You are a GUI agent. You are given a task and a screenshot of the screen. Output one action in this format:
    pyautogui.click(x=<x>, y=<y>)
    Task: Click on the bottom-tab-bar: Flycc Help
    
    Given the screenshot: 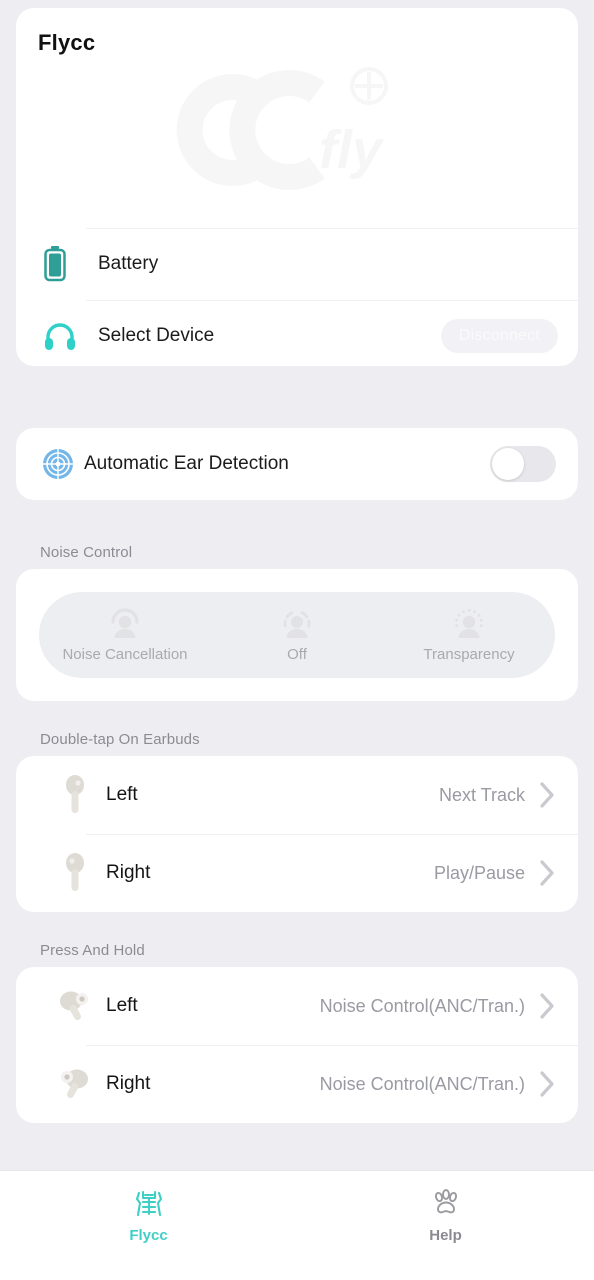 What is the action you would take?
    pyautogui.click(x=297, y=1225)
    